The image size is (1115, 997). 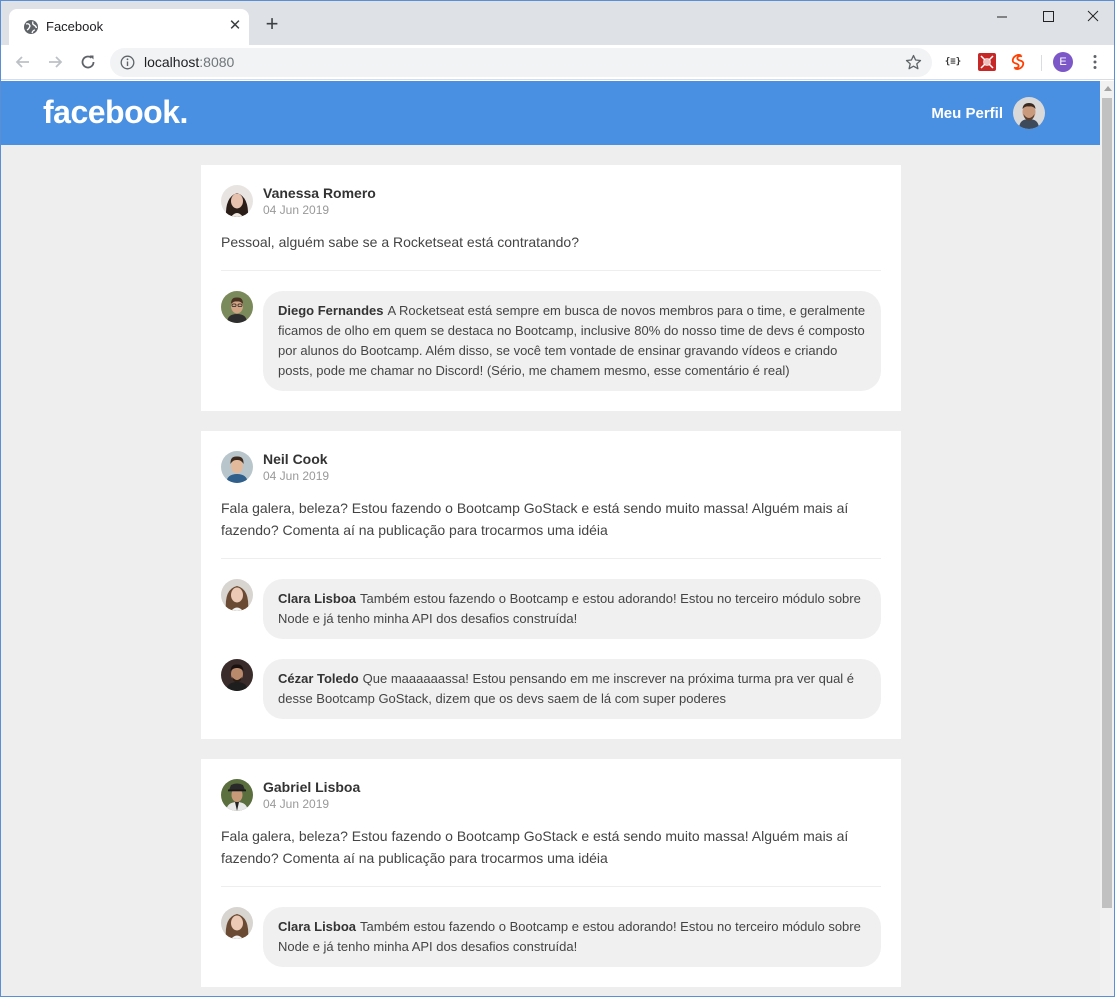 What do you see at coordinates (551, 795) in the screenshot?
I see `post-header: Gabriel Lisboa 04 Jun 2019` at bounding box center [551, 795].